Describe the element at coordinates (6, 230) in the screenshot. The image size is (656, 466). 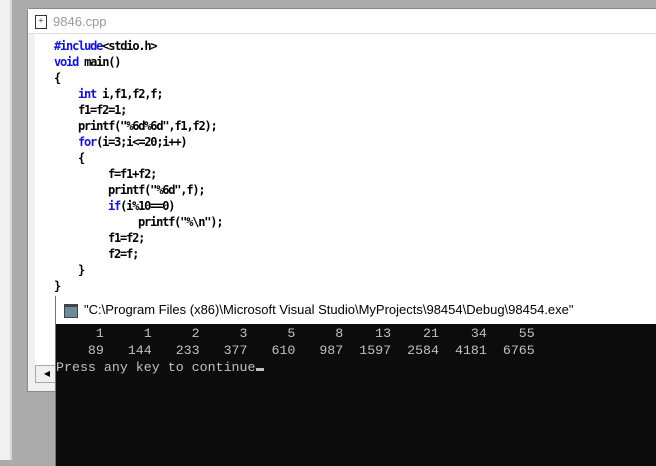
I see `left-panel-edge` at that location.